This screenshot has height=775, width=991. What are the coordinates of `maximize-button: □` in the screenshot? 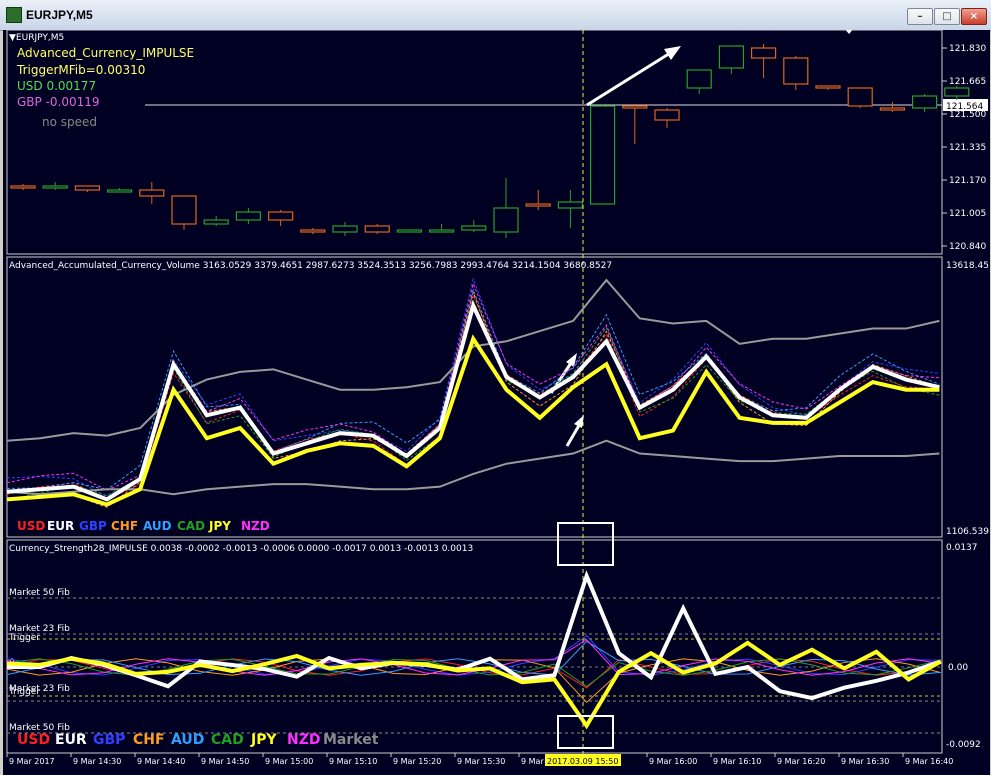 It's located at (947, 16).